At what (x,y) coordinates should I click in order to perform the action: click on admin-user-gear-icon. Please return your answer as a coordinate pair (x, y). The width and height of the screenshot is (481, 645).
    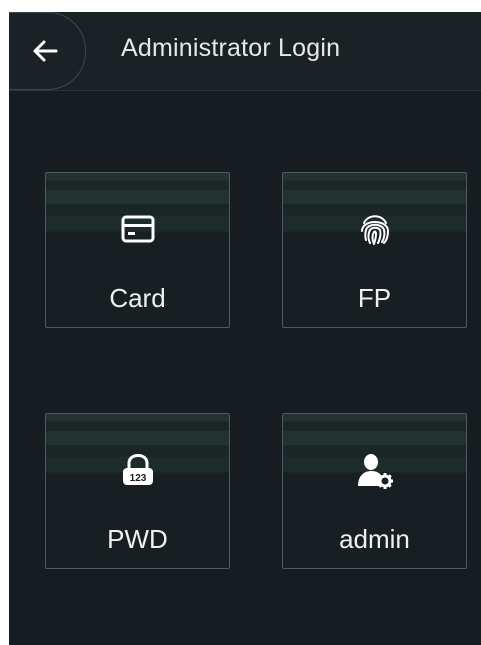
    Looking at the image, I should click on (375, 470).